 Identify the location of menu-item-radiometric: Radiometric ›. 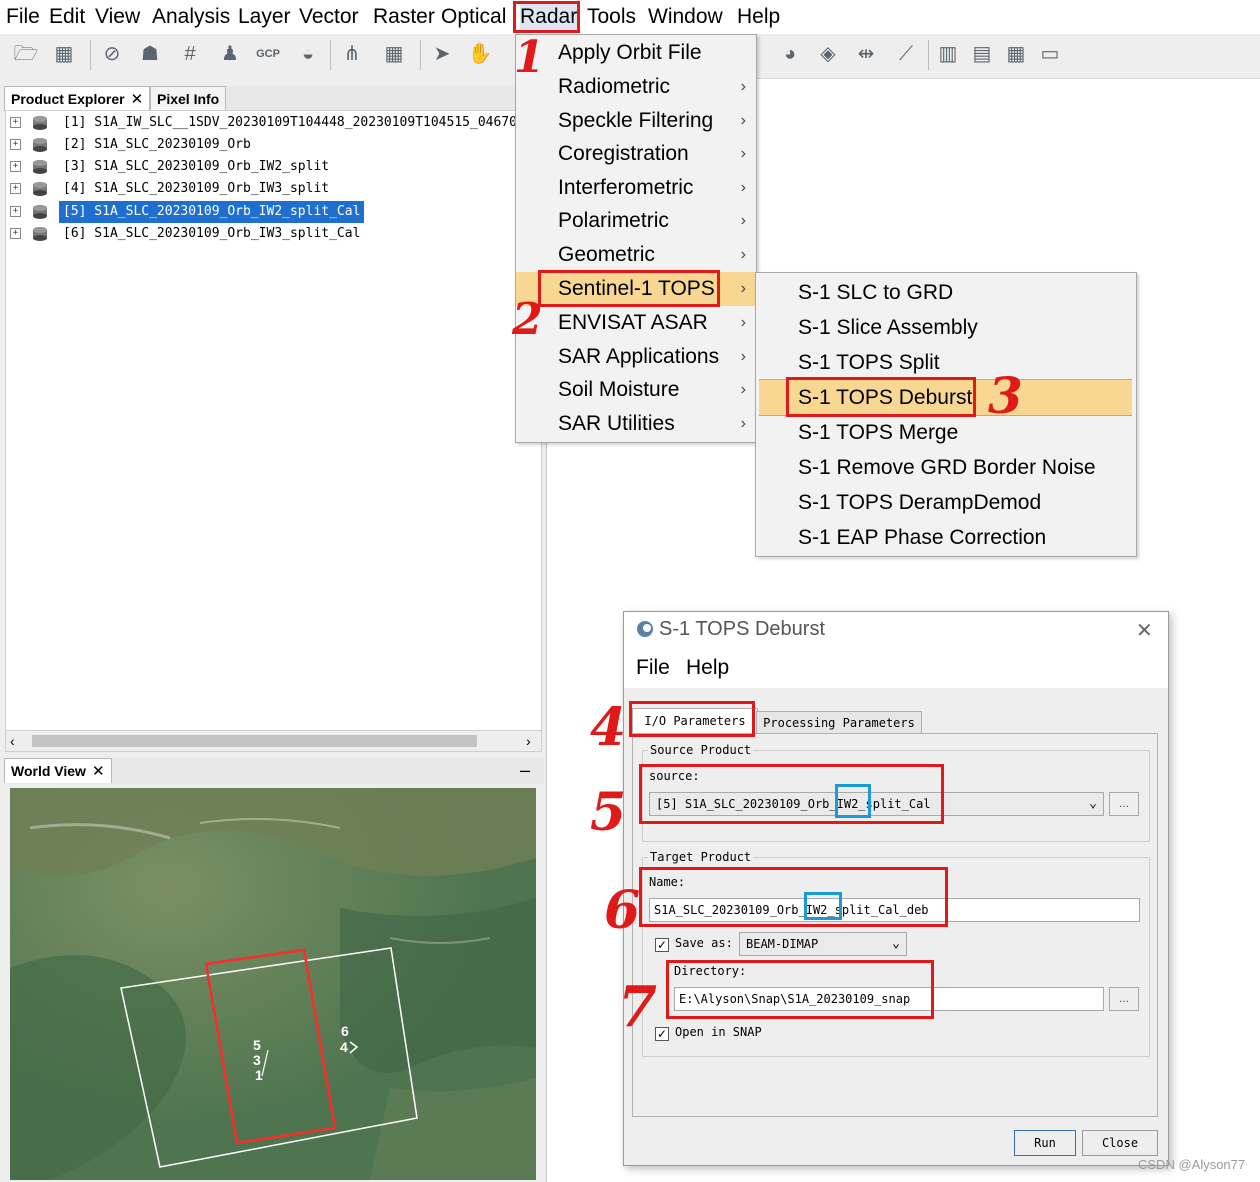
(636, 87).